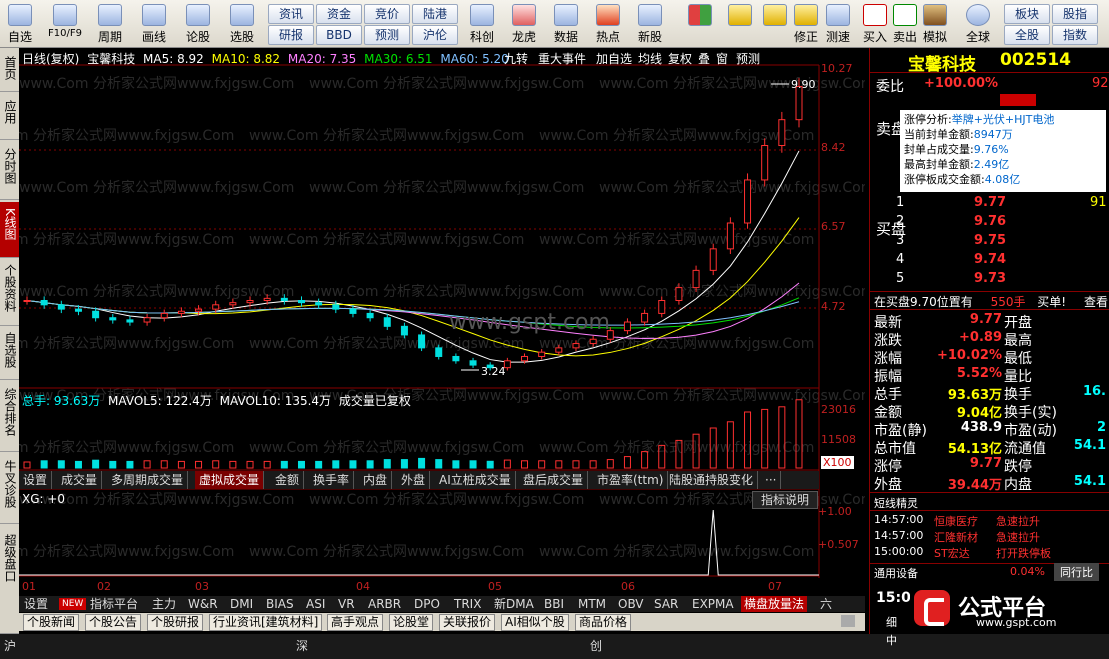 Image resolution: width=1109 pixels, height=659 pixels. Describe the element at coordinates (1018, 100) in the screenshot. I see `collapse-icon` at that location.